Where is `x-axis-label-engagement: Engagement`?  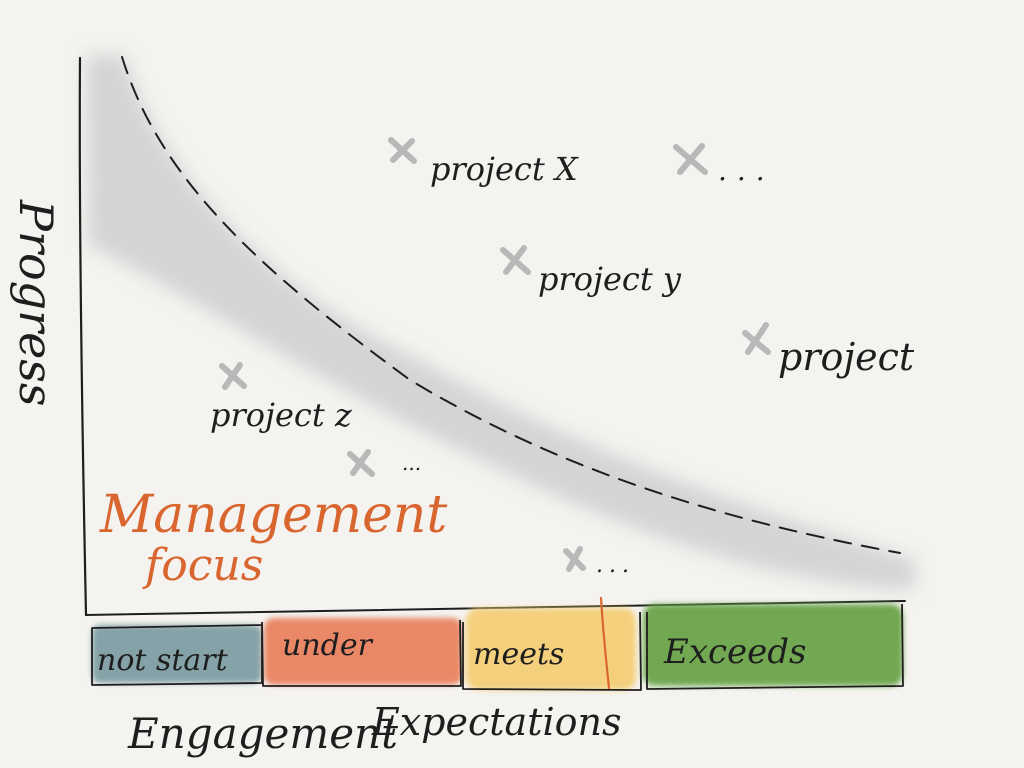
x-axis-label-engagement: Engagement is located at coordinates (262, 733).